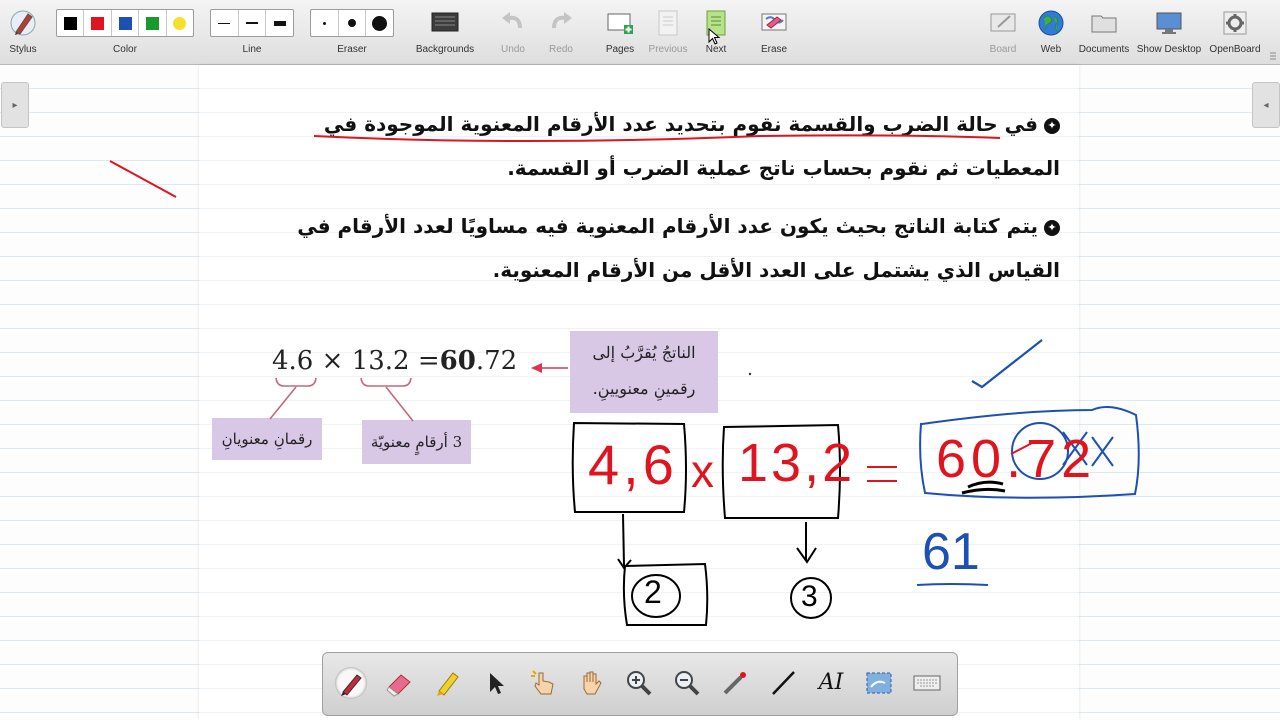  I want to click on capture-icon, so click(879, 683).